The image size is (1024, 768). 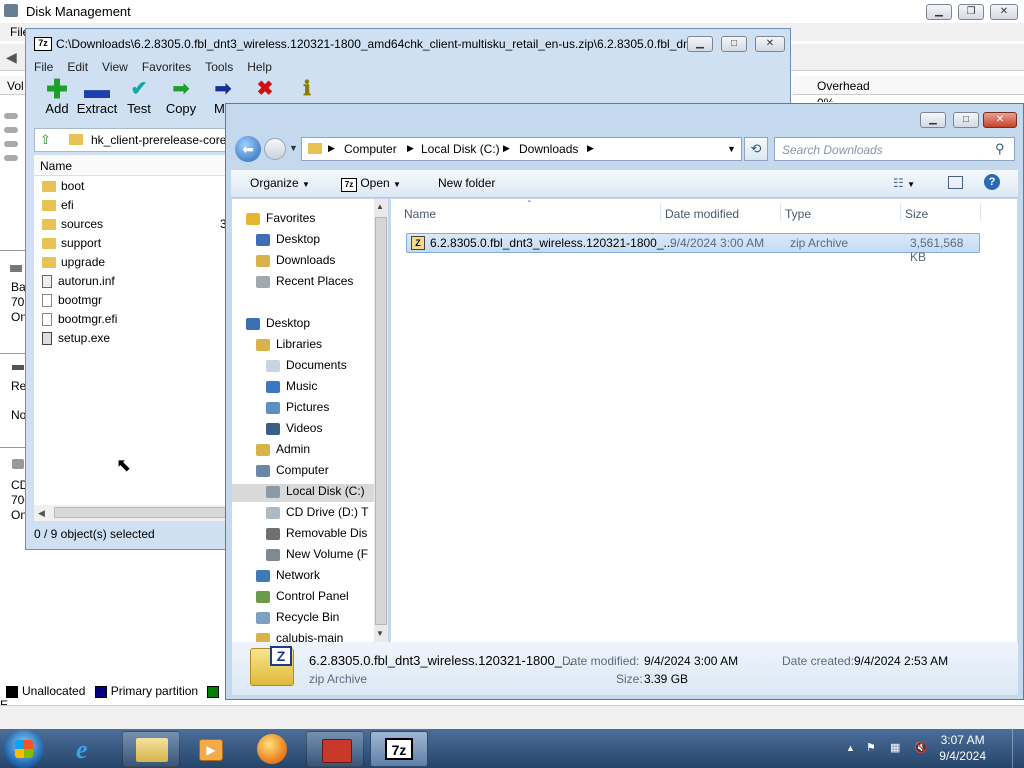 I want to click on show-desktop-button, so click(x=1018, y=748).